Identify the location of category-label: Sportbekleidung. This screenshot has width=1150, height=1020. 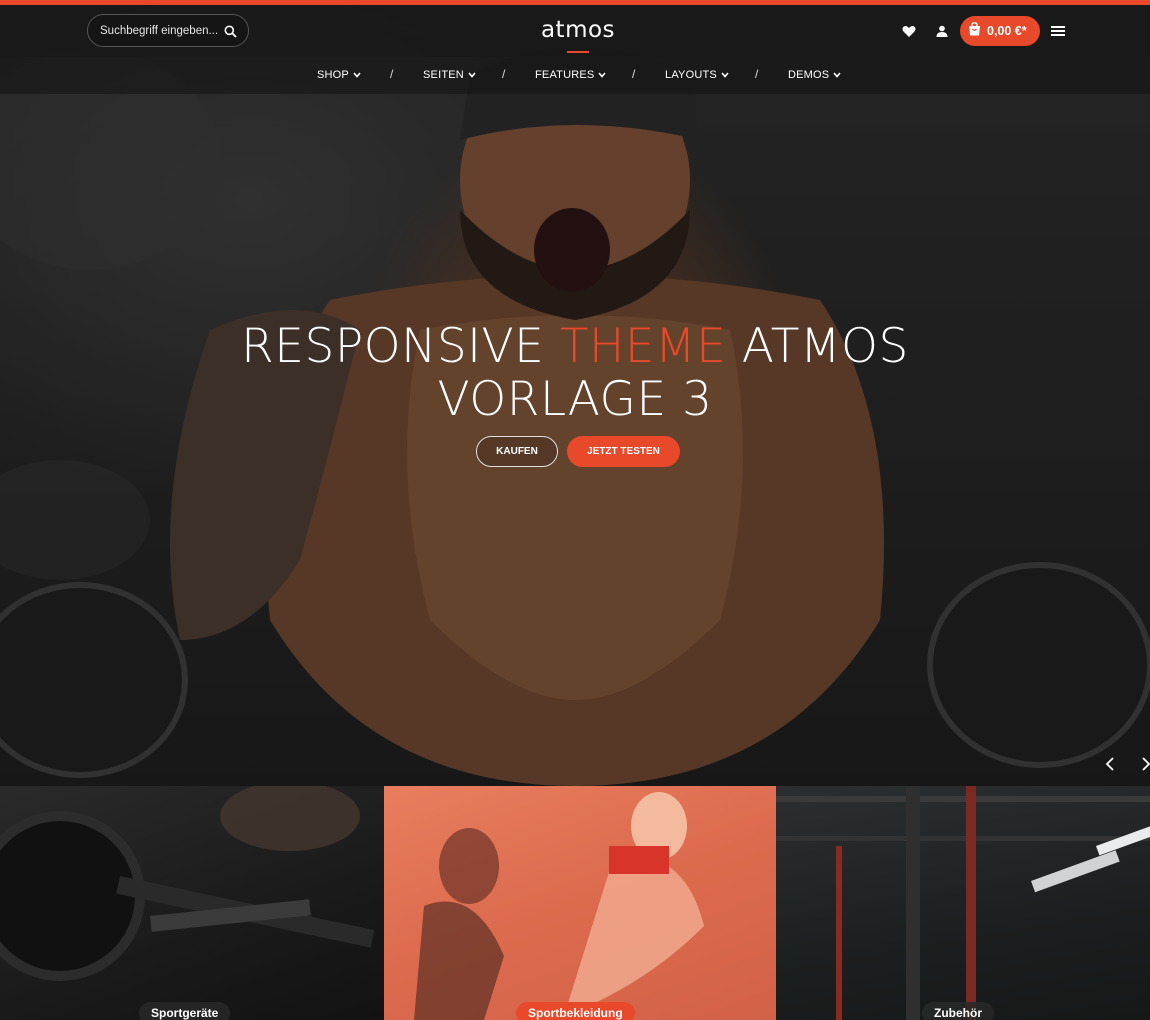
(575, 1011).